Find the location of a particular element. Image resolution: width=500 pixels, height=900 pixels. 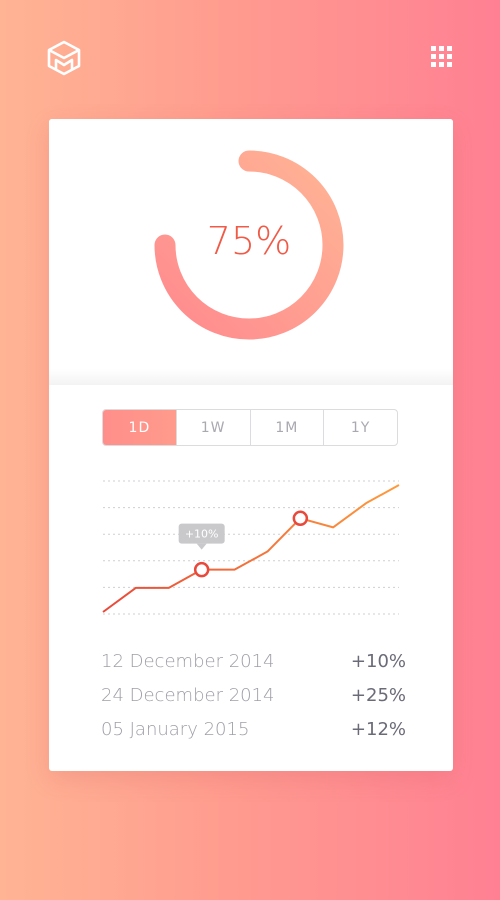

chart-tooltip: +10% is located at coordinates (201, 536).